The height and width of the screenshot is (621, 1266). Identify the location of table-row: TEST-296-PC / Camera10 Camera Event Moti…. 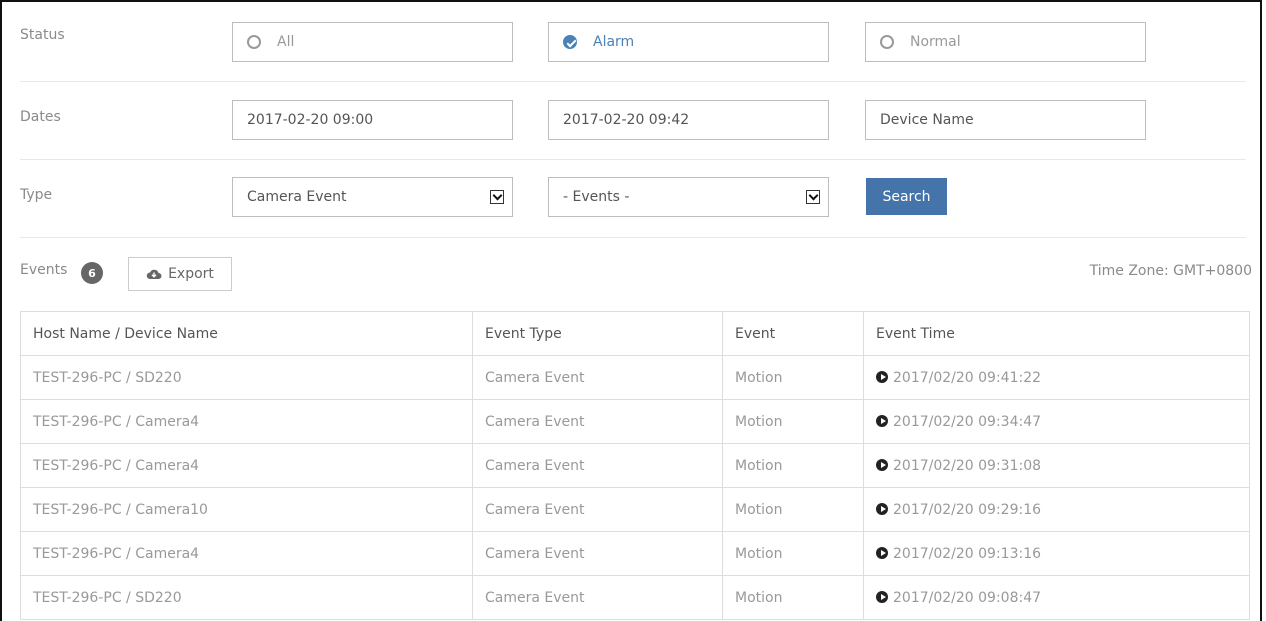
(635, 509).